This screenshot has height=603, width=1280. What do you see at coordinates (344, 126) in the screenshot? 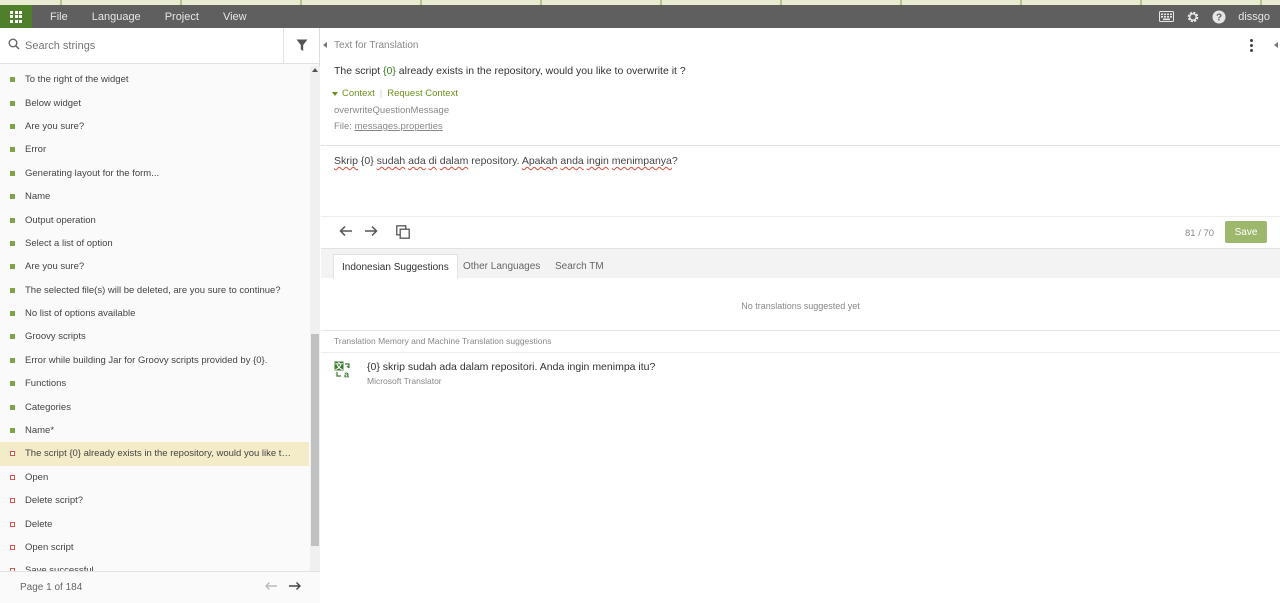
I see `file-prefix: File:` at bounding box center [344, 126].